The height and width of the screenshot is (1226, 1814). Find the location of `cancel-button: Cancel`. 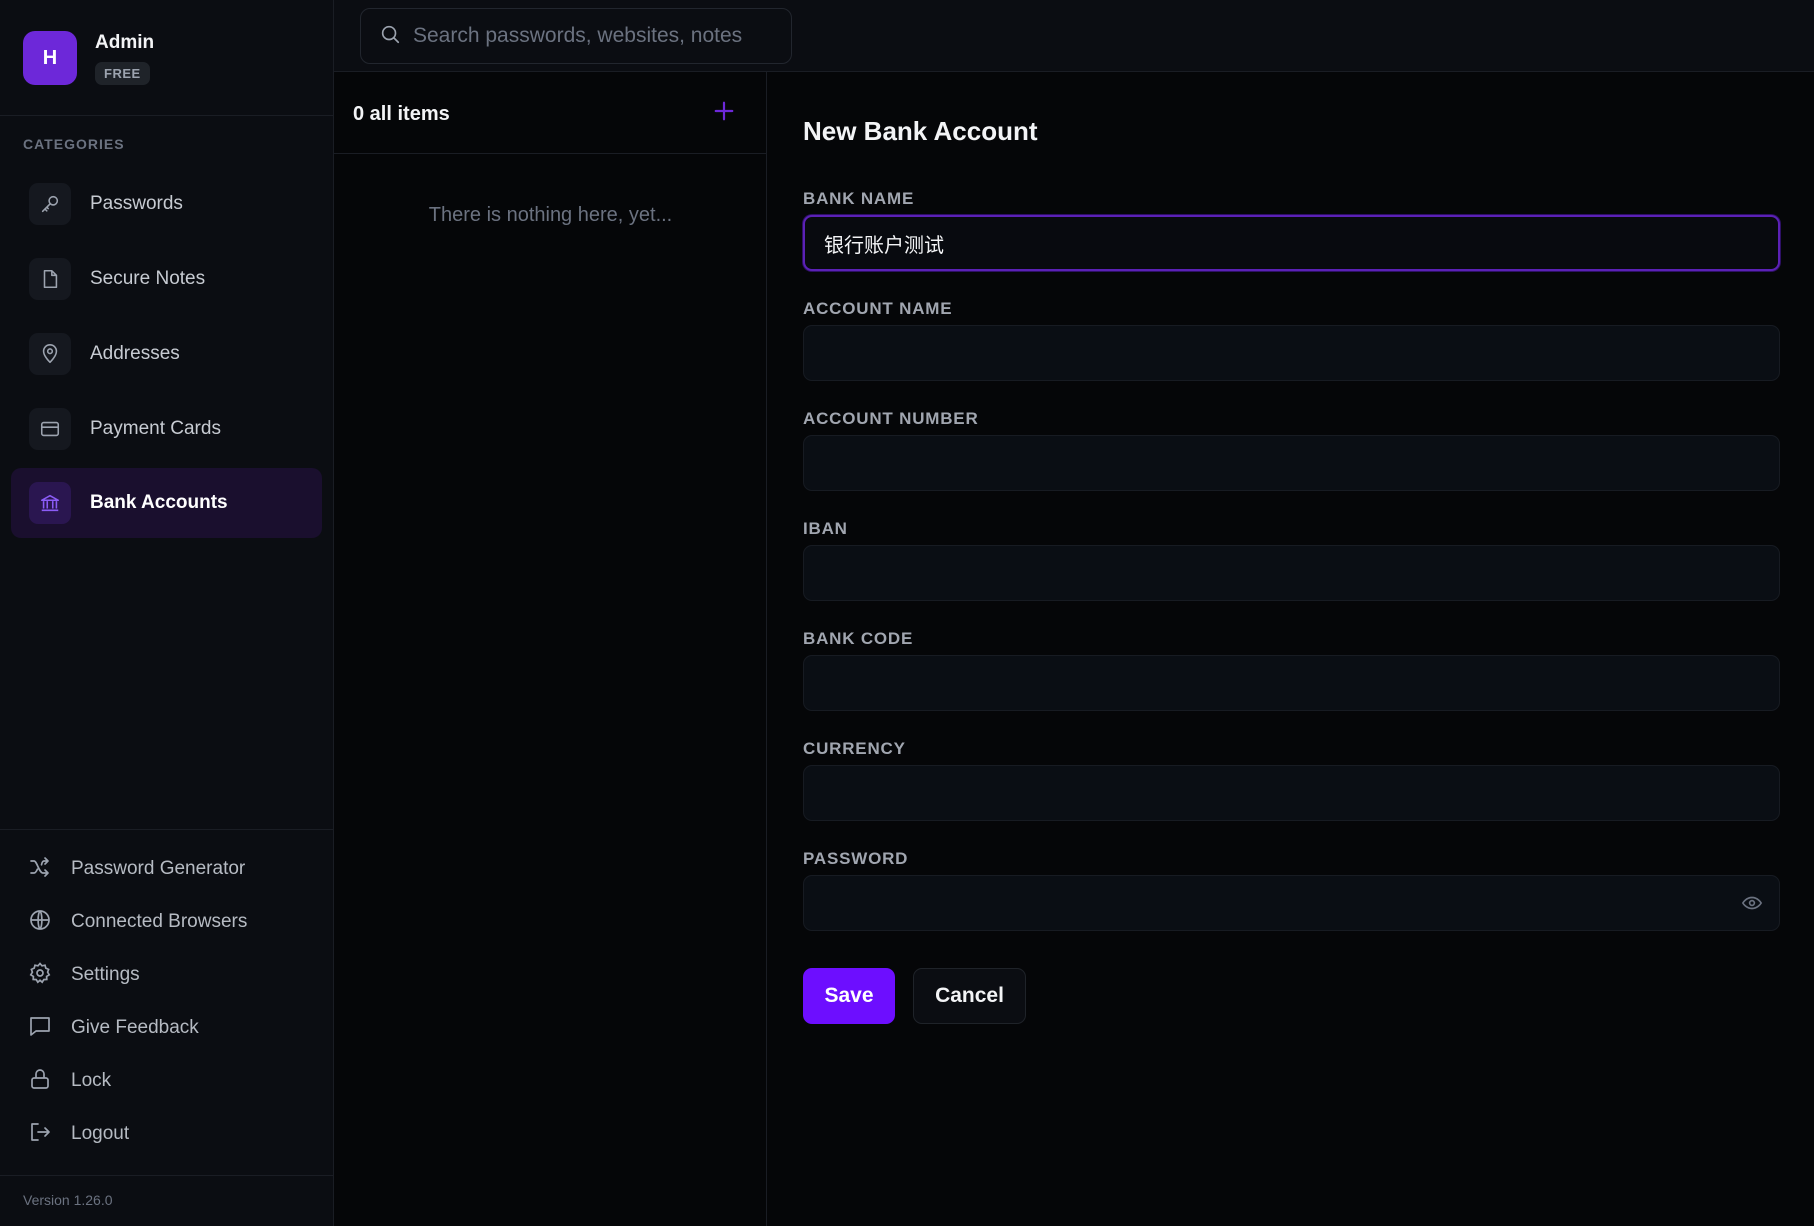

cancel-button: Cancel is located at coordinates (969, 996).